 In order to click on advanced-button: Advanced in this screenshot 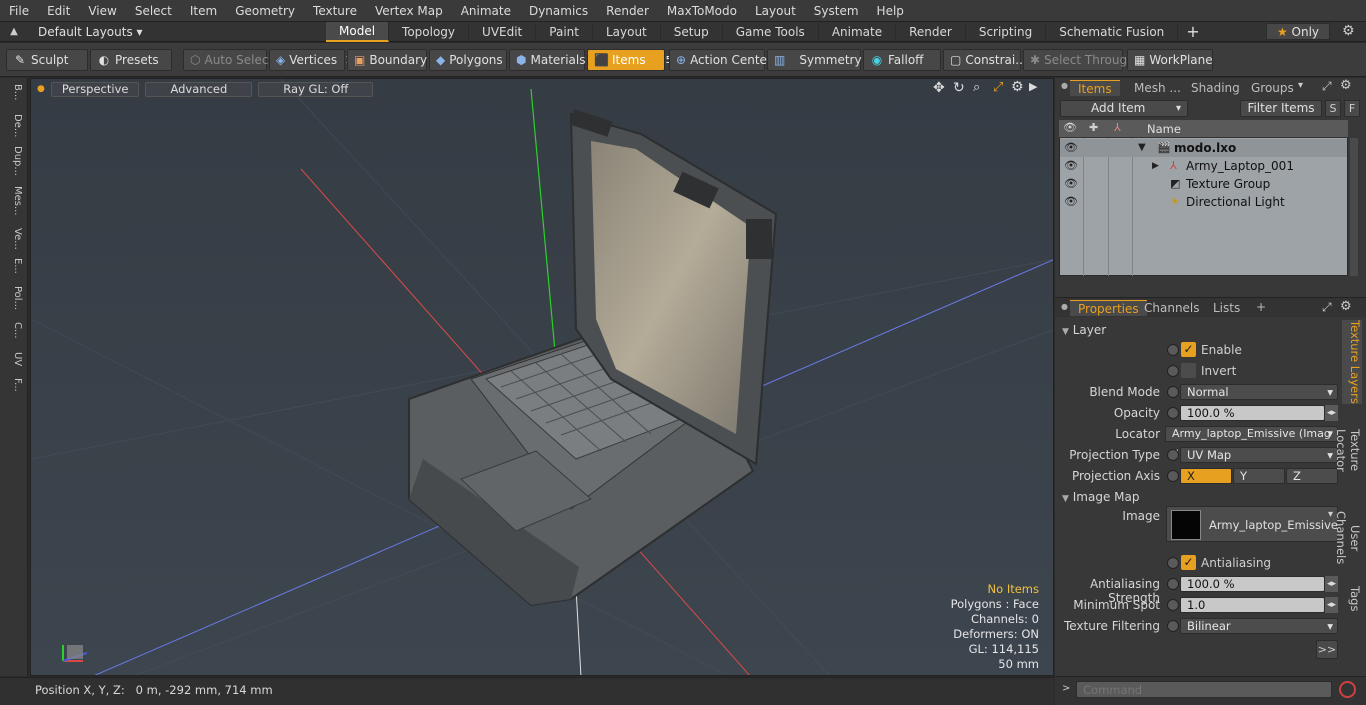, I will do `click(199, 89)`.